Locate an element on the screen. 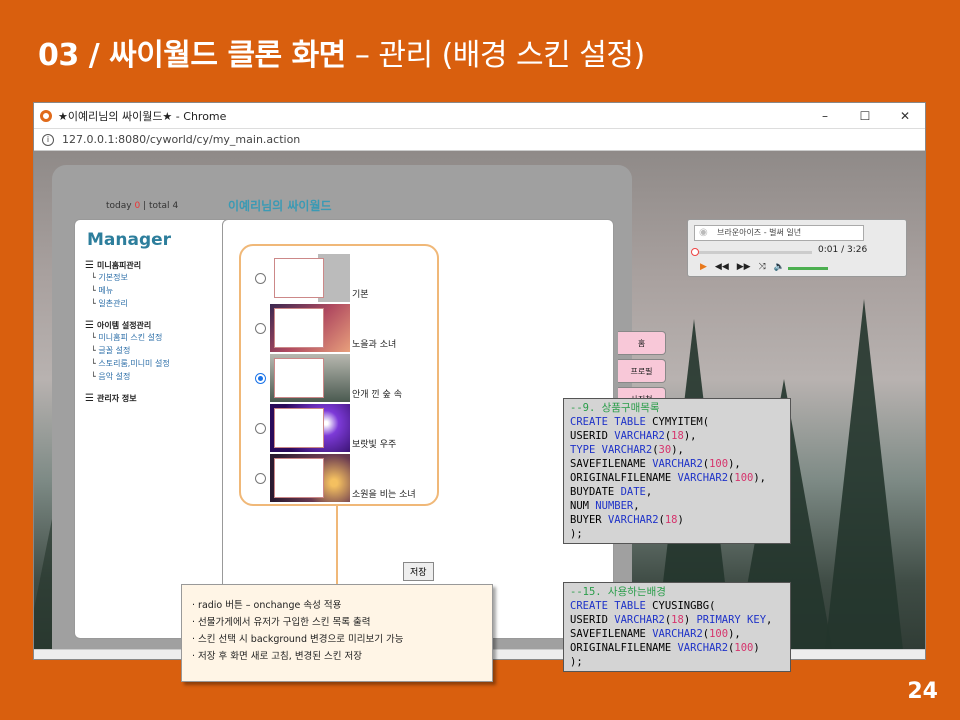  chrome-icon is located at coordinates (46, 115).